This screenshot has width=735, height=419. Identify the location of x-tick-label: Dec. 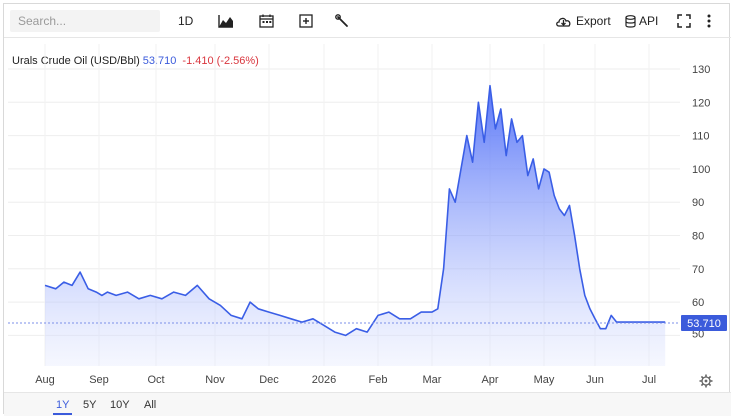
(269, 380).